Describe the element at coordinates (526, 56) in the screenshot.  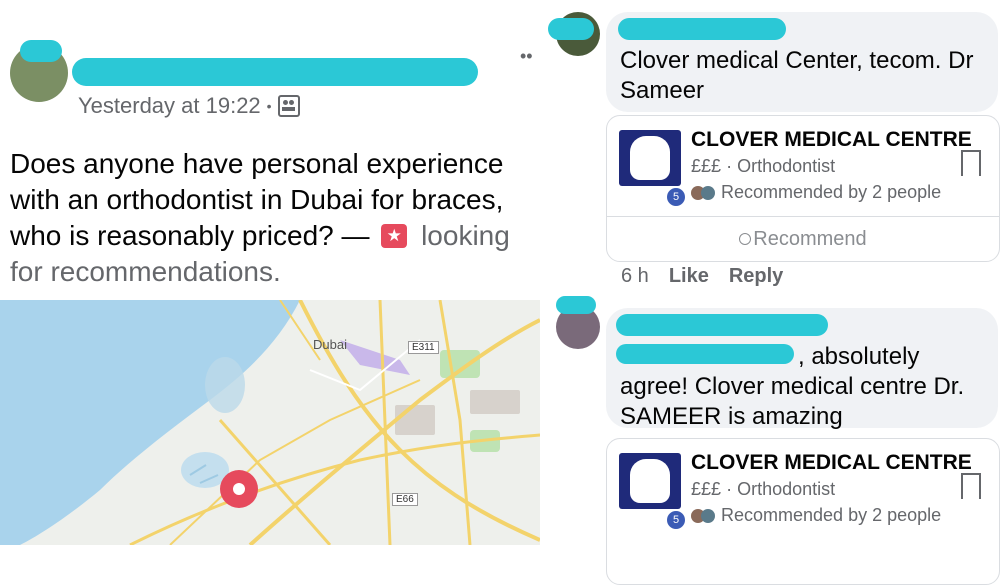
I see `post-more-options: ••` at that location.